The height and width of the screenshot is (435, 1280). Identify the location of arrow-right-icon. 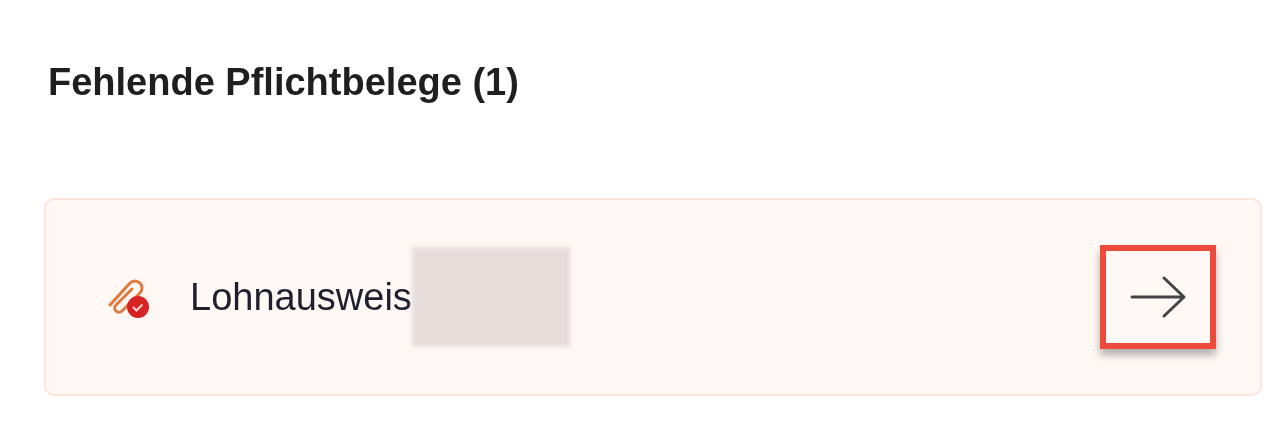
(1158, 297).